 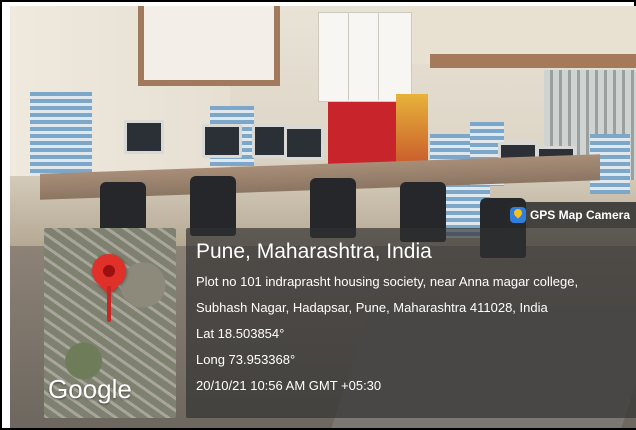 I want to click on chair, so click(x=213, y=206).